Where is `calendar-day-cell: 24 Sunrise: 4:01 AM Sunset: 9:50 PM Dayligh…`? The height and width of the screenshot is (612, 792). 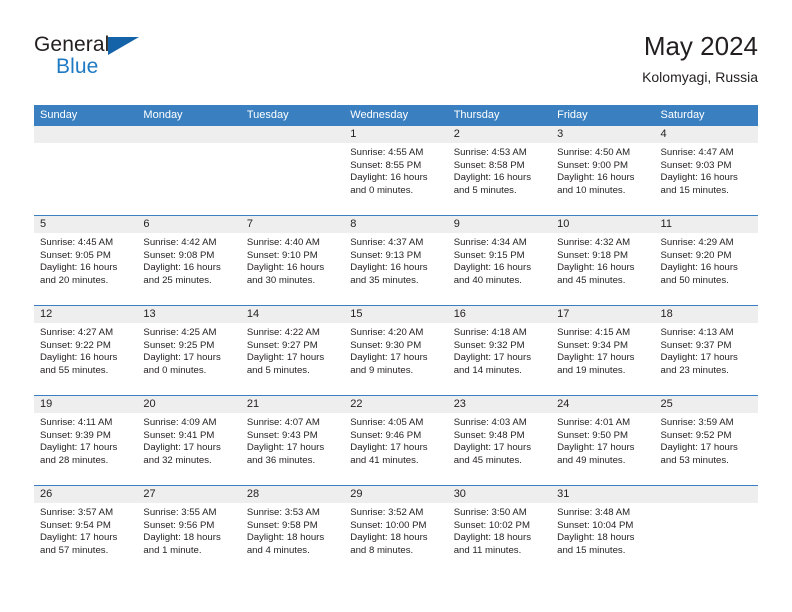
calendar-day-cell: 24 Sunrise: 4:01 AM Sunset: 9:50 PM Dayligh… is located at coordinates (603, 440).